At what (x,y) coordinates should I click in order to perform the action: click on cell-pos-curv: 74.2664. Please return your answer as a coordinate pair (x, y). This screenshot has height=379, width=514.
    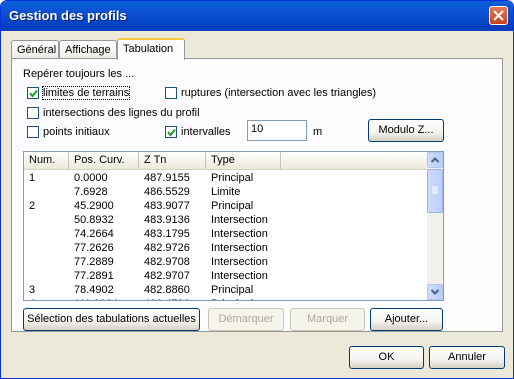
    Looking at the image, I should click on (94, 234).